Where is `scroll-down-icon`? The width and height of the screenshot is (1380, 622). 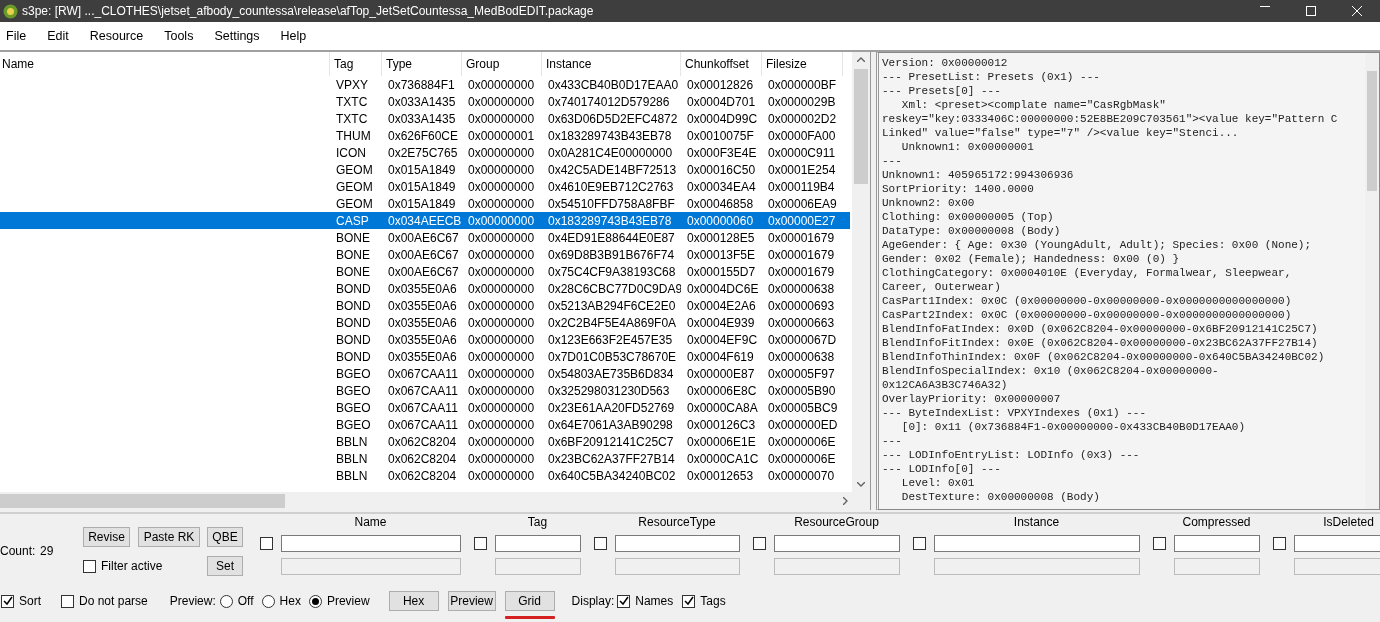
scroll-down-icon is located at coordinates (861, 484).